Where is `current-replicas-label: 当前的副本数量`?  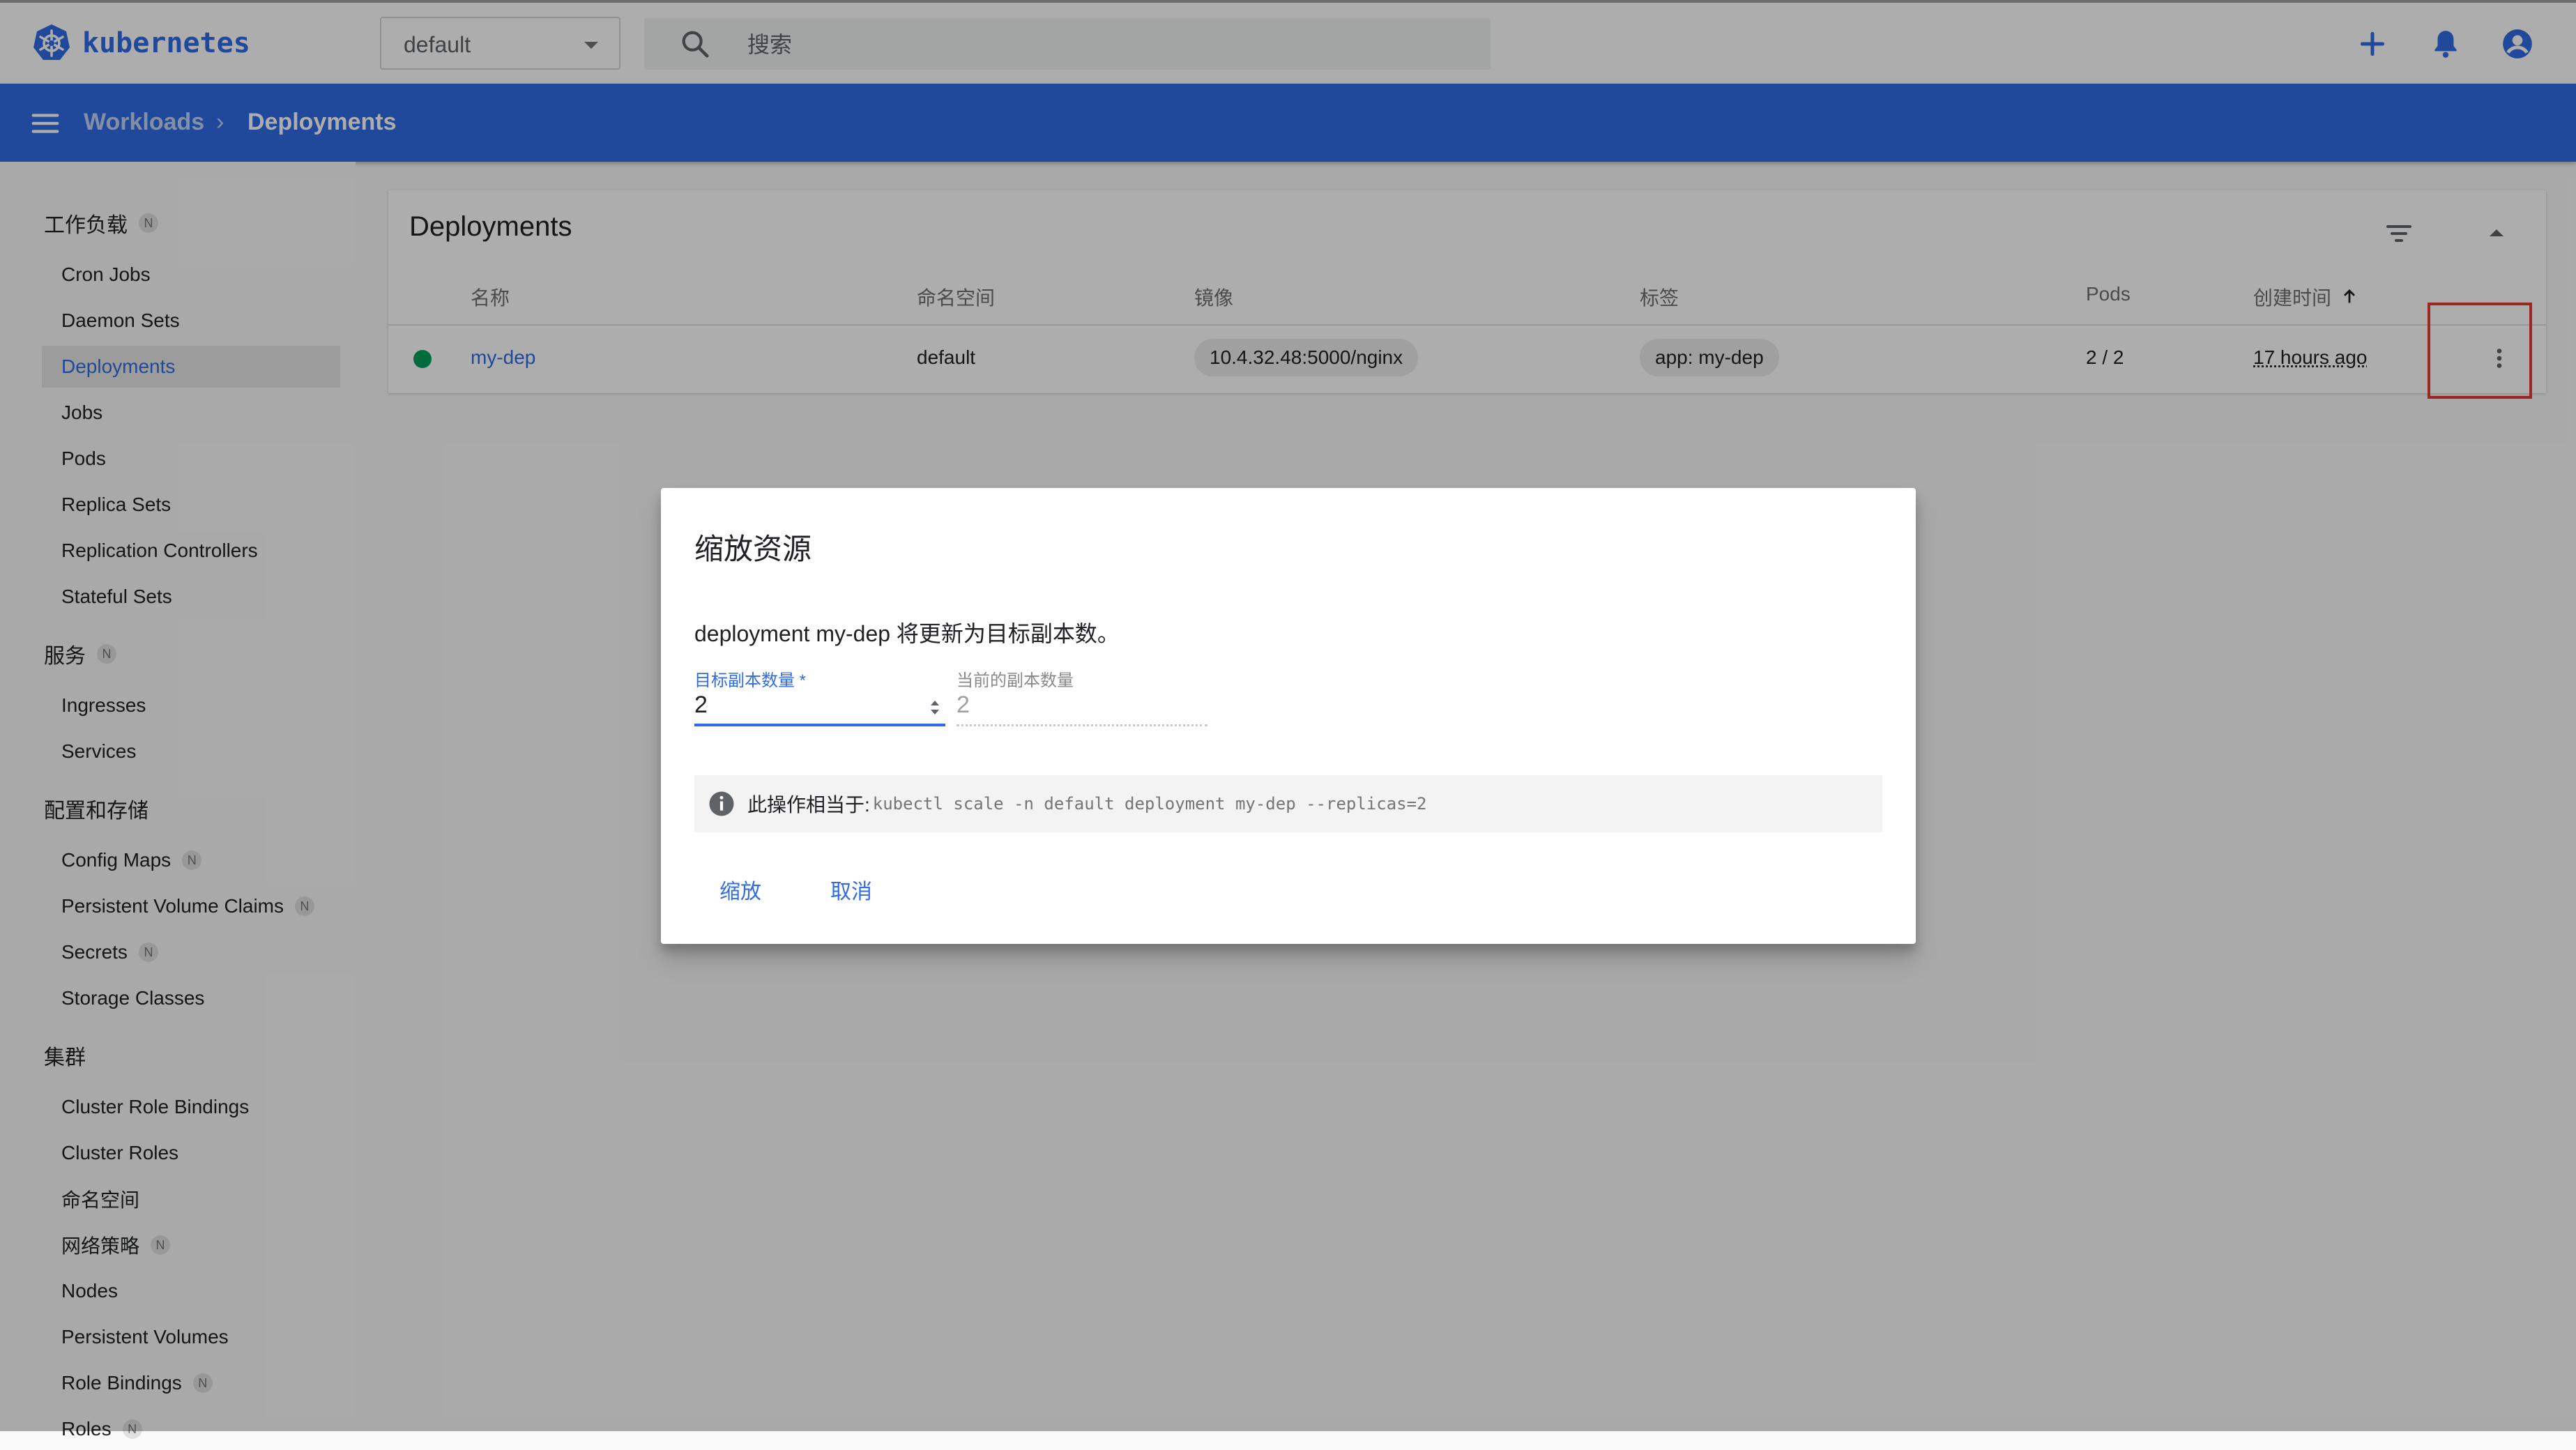
current-replicas-label: 当前的副本数量 is located at coordinates (1016, 680).